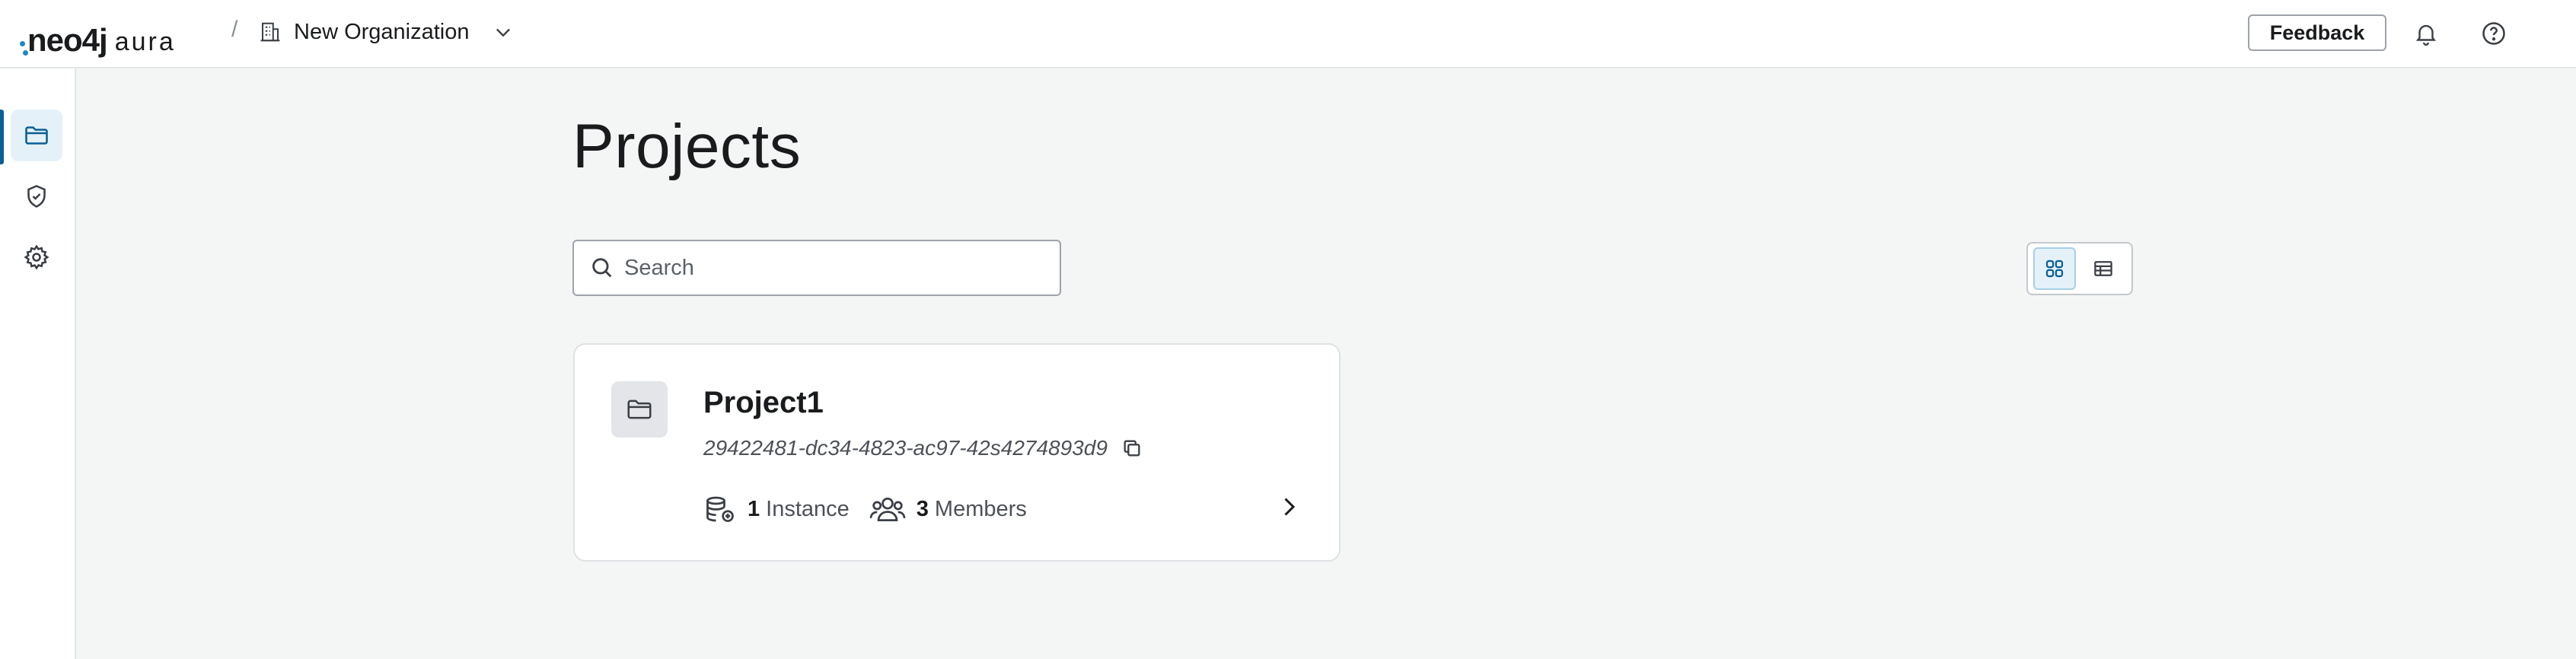  What do you see at coordinates (2, 137) in the screenshot?
I see `active-indicator` at bounding box center [2, 137].